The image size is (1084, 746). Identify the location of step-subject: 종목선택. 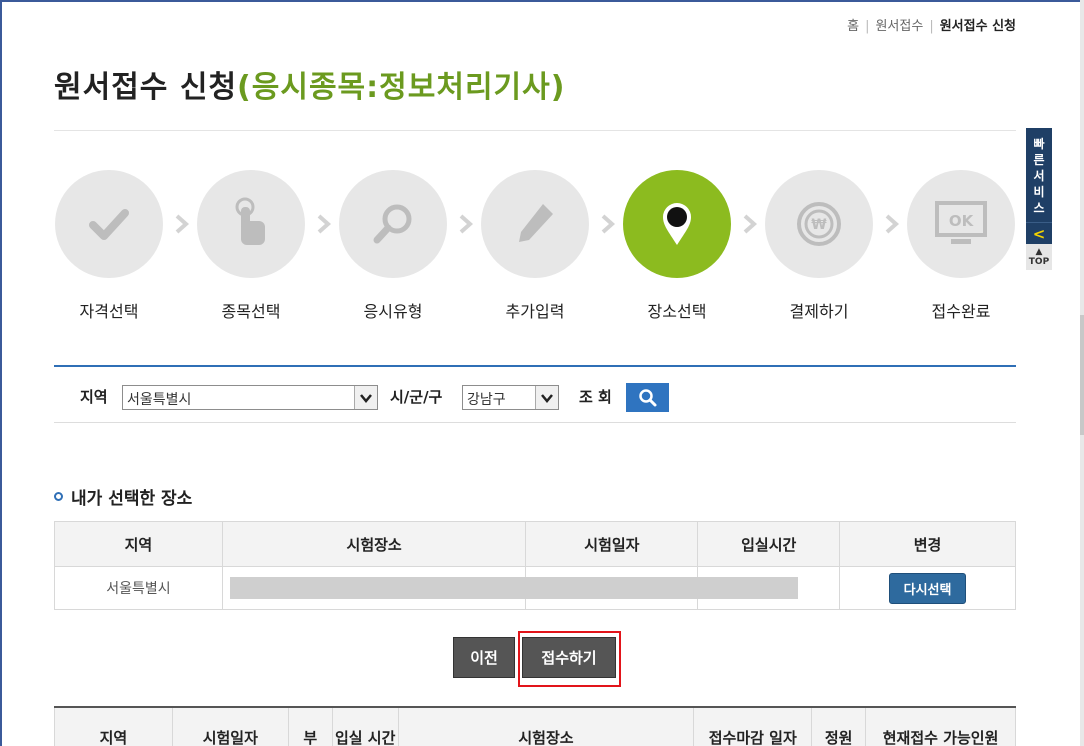
(251, 246).